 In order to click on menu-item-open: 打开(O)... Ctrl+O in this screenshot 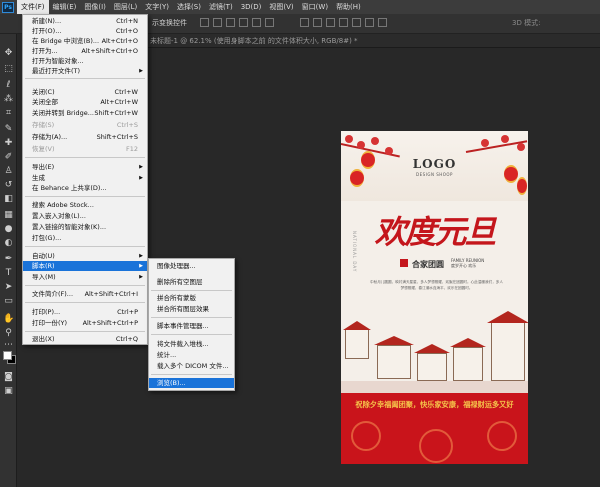, I will do `click(85, 31)`.